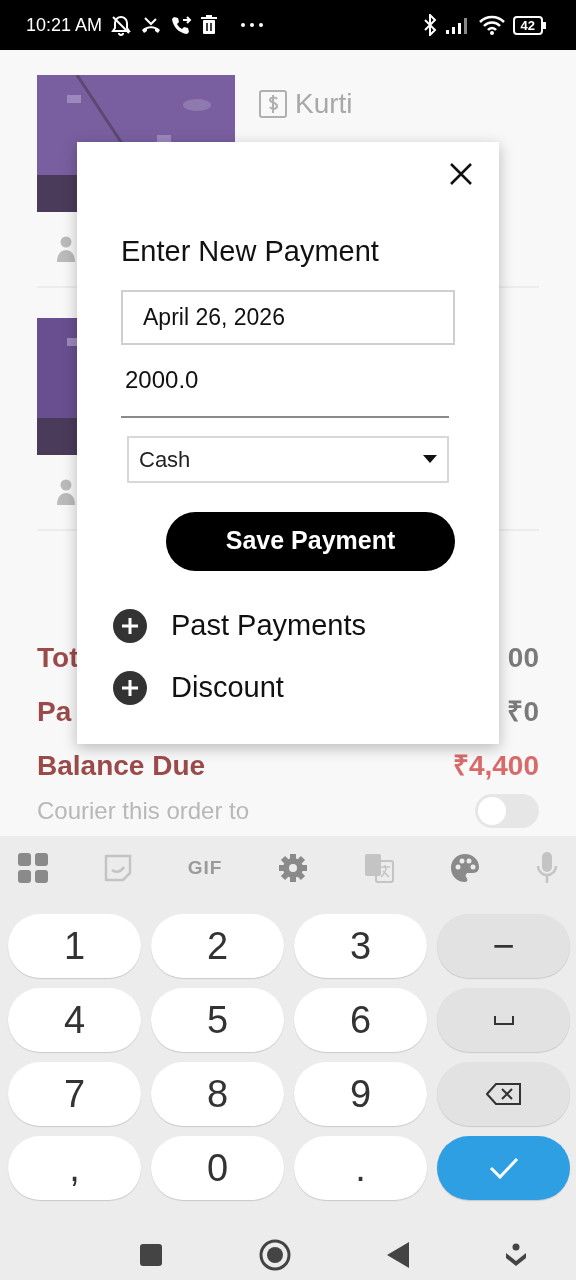  Describe the element at coordinates (74, 1020) in the screenshot. I see `keyboard-key: 4` at that location.